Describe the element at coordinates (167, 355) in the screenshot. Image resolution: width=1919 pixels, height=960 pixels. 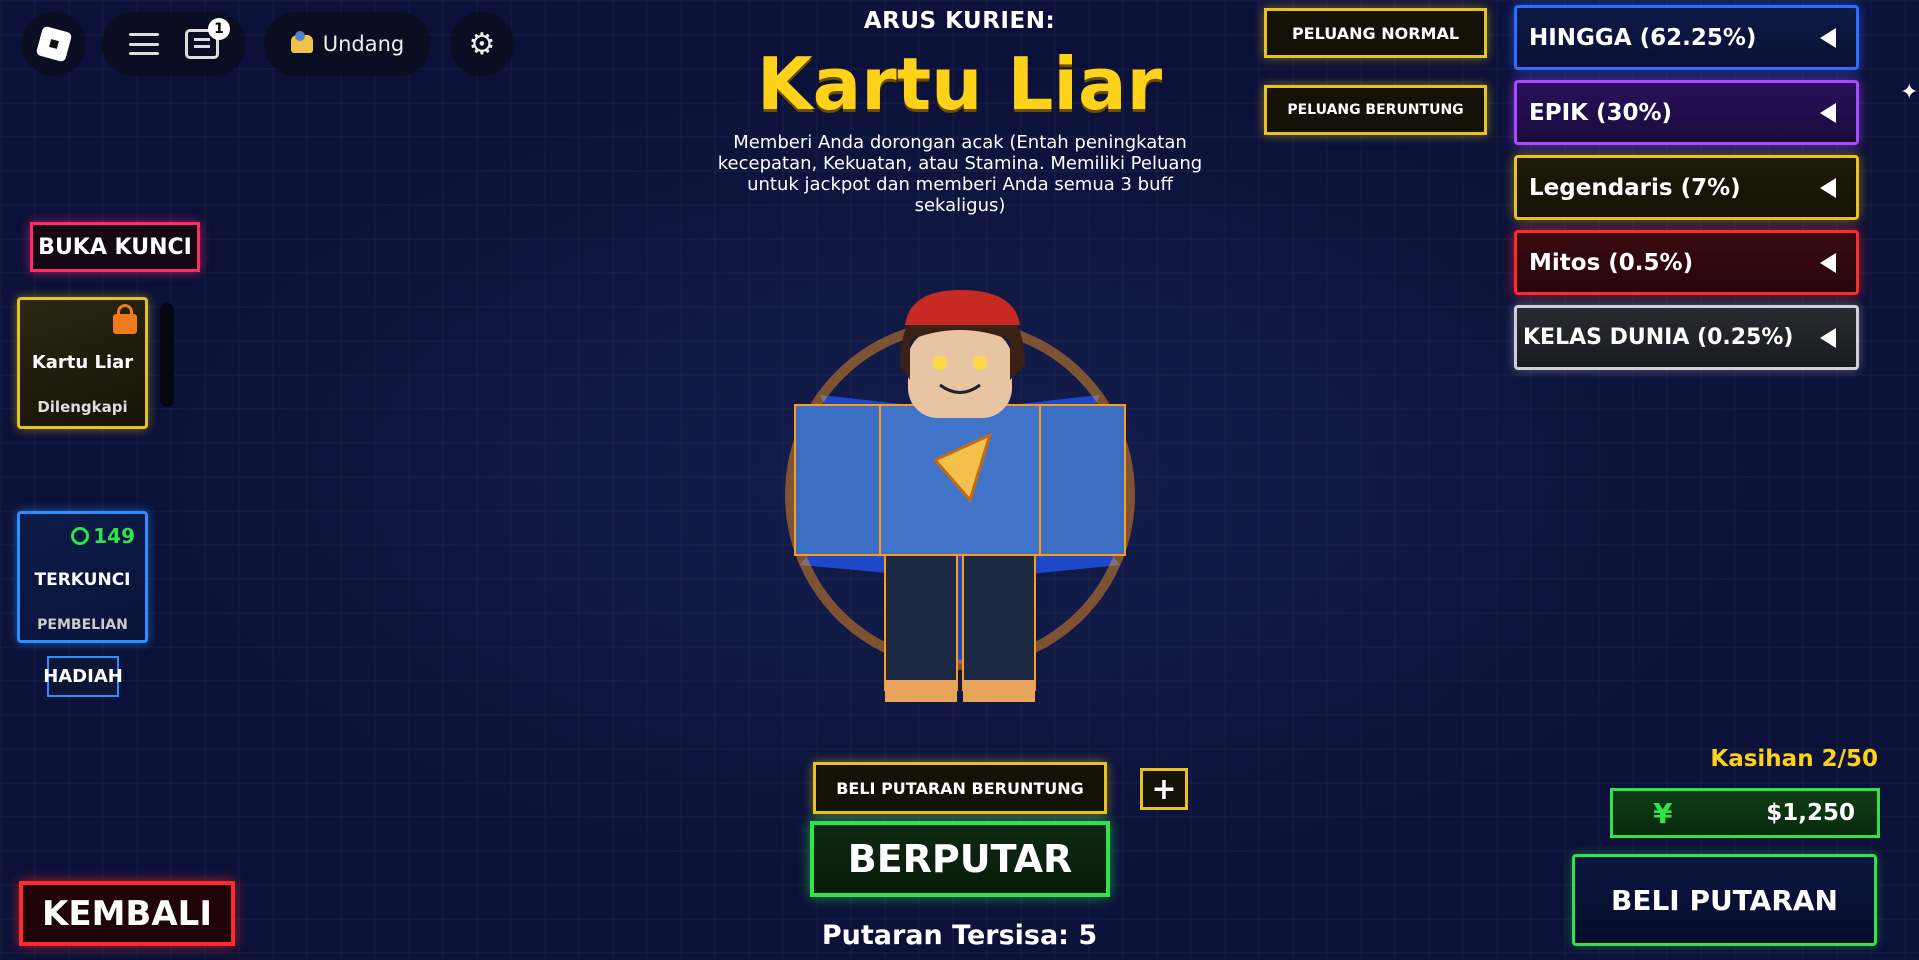
I see `slot-scrollbar` at that location.